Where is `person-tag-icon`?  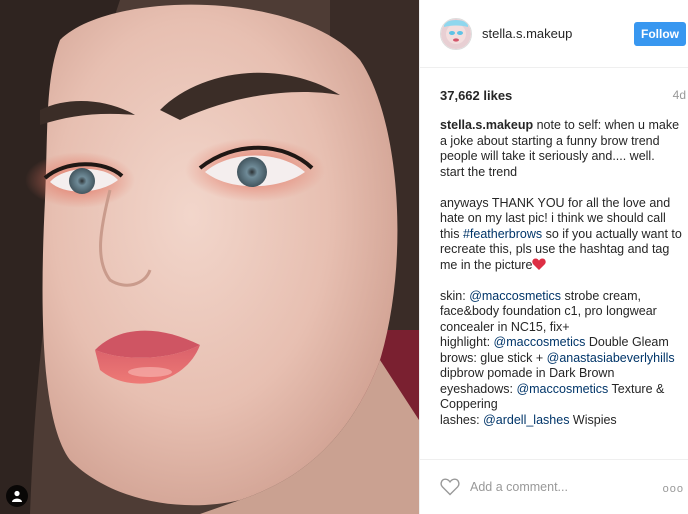 person-tag-icon is located at coordinates (17, 496).